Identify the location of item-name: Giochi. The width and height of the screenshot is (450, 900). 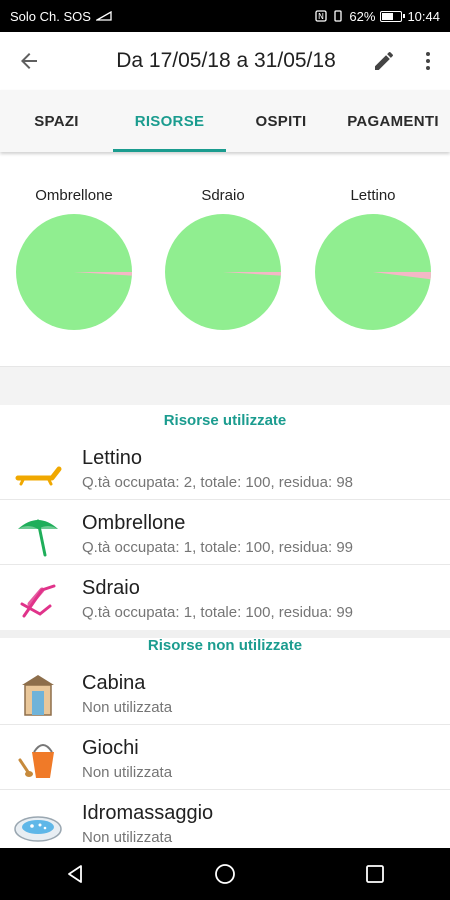
(110, 748).